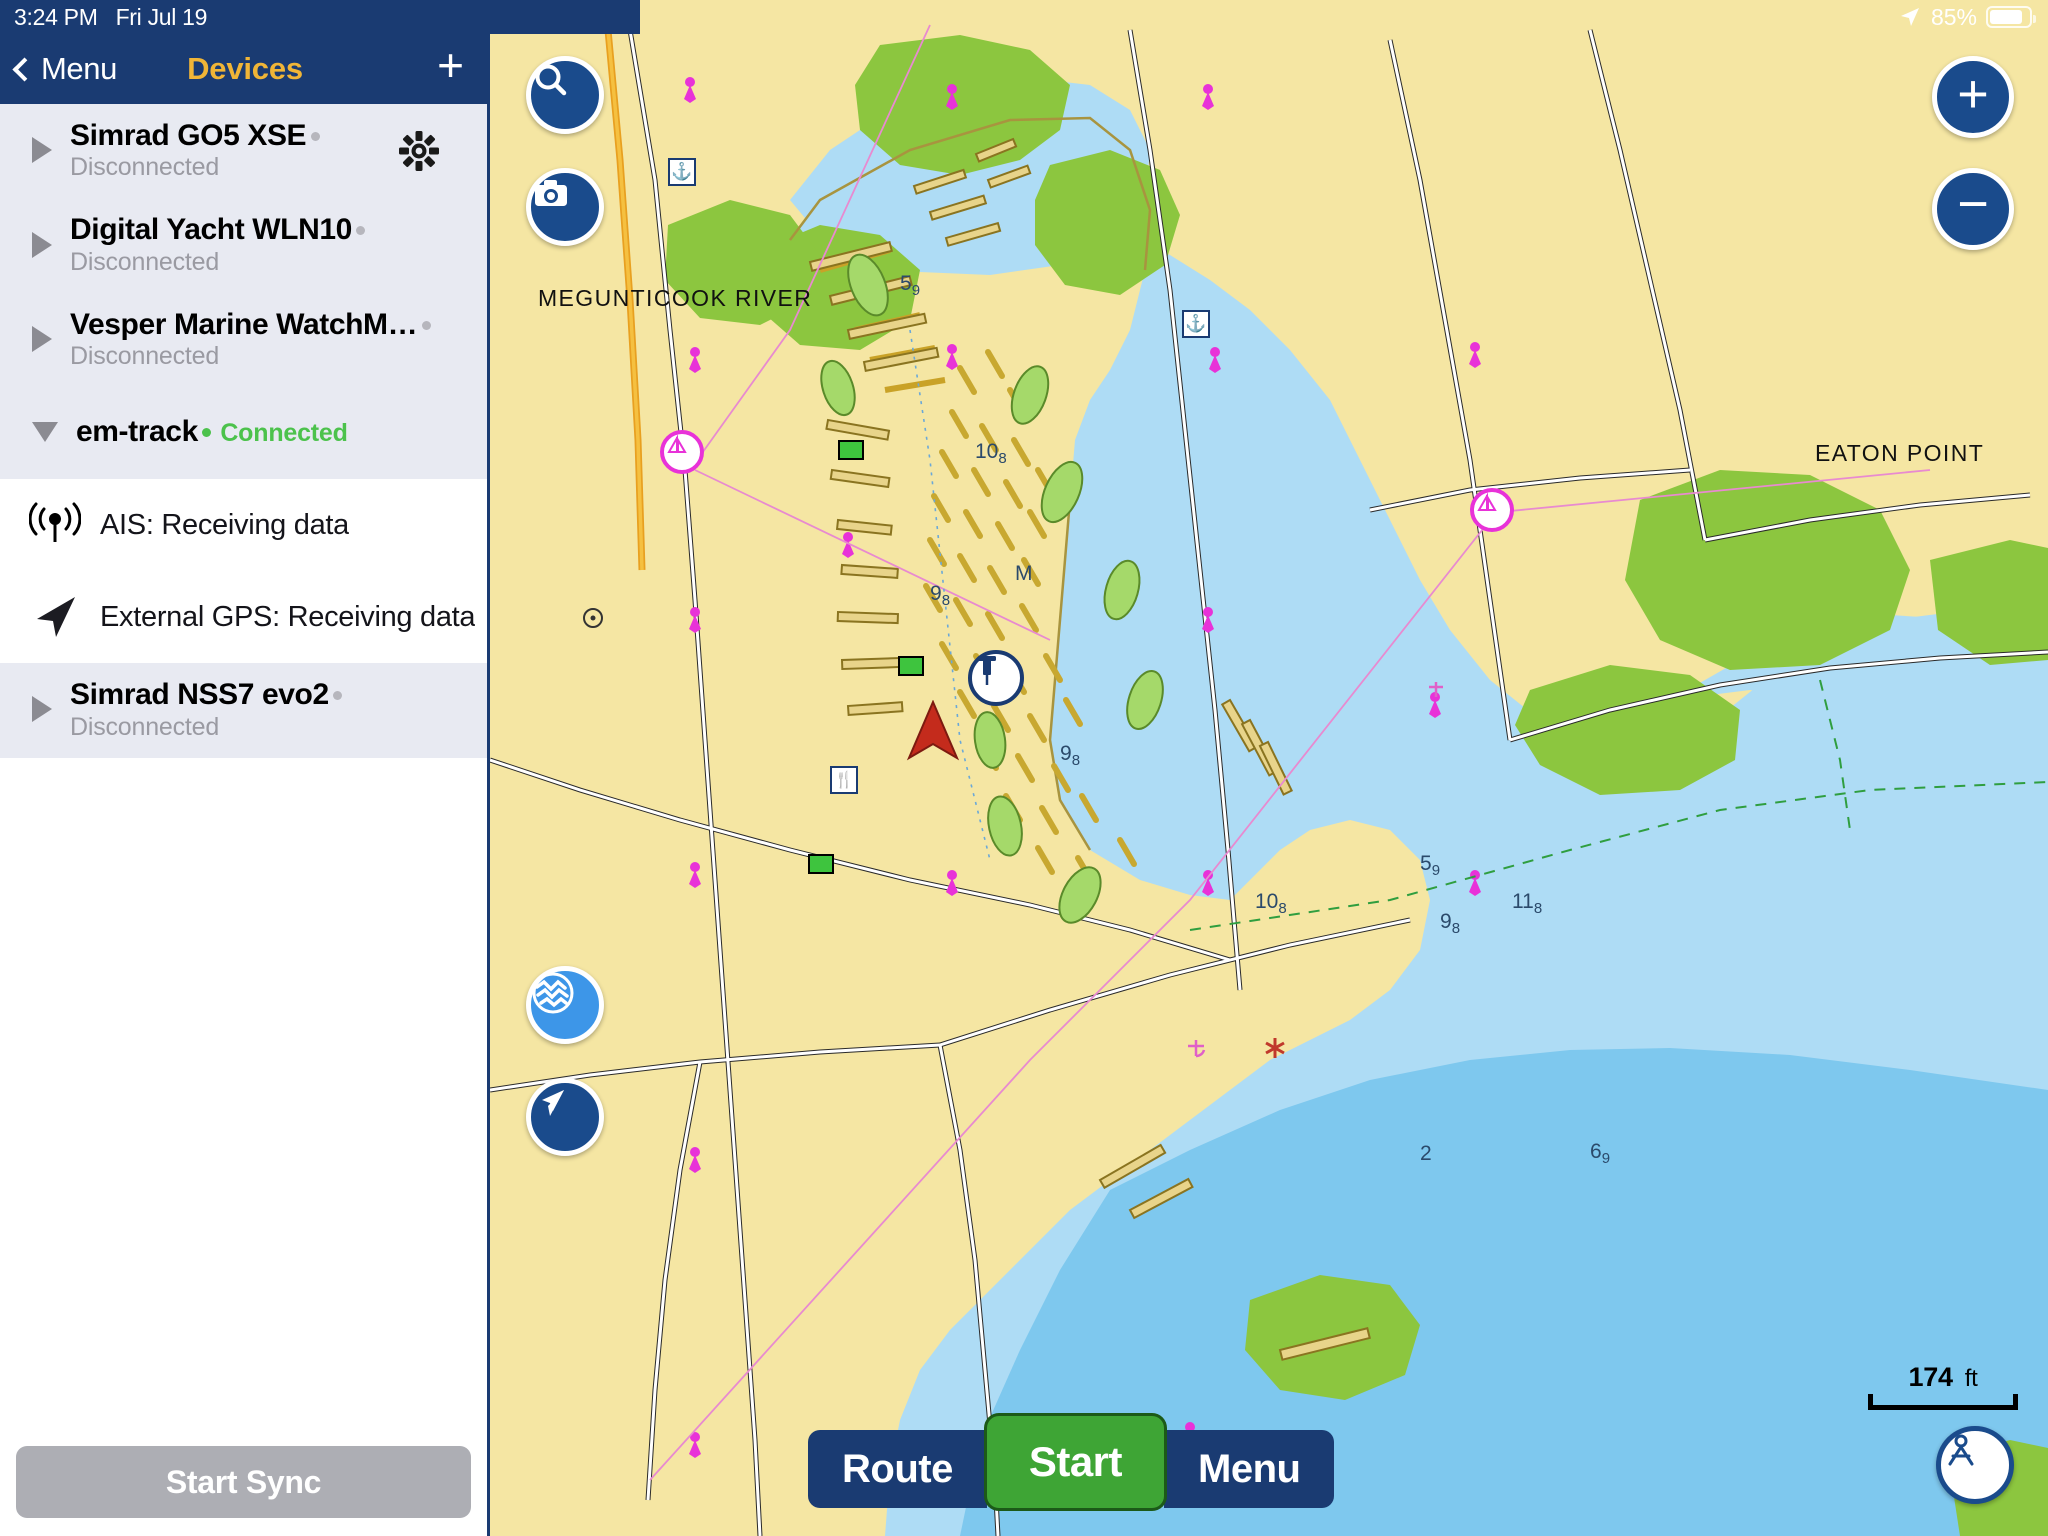  I want to click on poi-restaurant-icon: 🍴, so click(844, 780).